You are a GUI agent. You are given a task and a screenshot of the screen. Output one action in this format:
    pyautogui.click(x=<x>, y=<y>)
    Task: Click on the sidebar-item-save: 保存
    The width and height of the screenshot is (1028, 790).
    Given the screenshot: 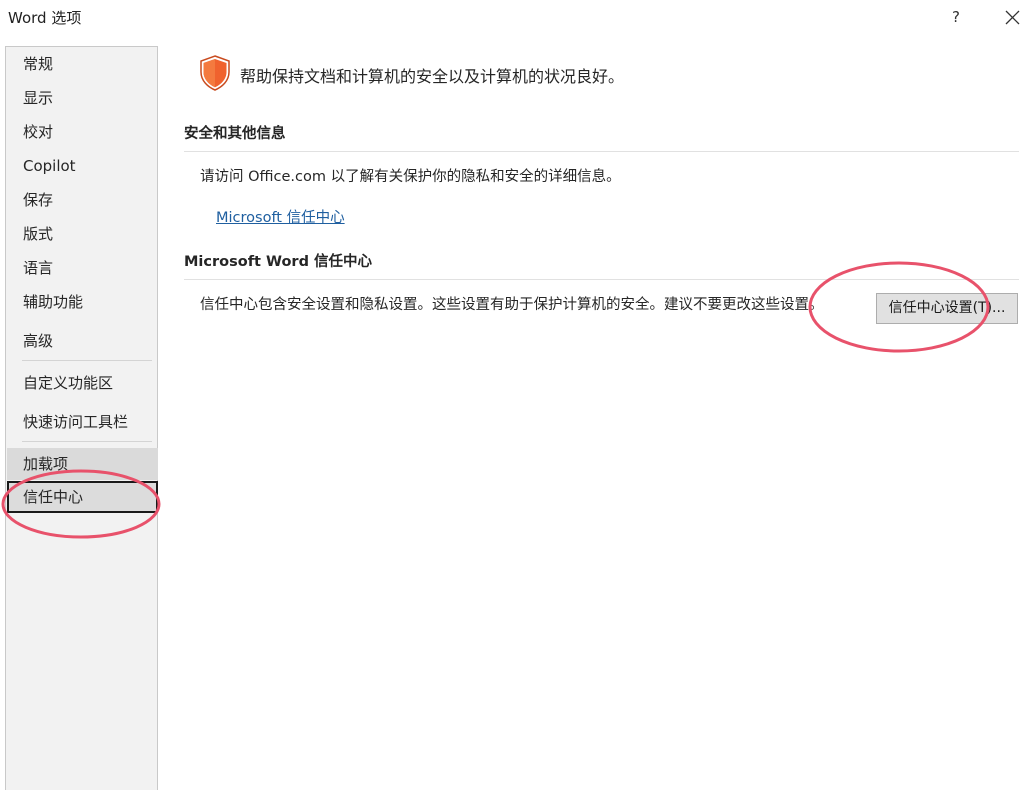 What is the action you would take?
    pyautogui.click(x=82, y=200)
    